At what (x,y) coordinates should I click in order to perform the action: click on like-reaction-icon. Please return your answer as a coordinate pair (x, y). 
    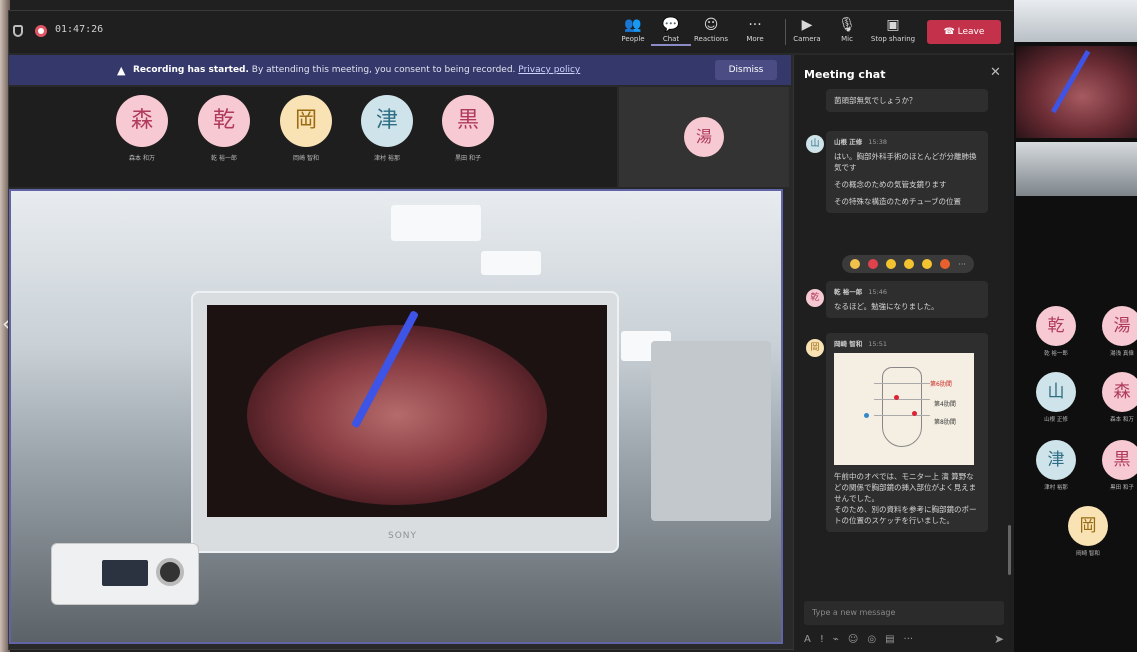
    Looking at the image, I should click on (855, 264).